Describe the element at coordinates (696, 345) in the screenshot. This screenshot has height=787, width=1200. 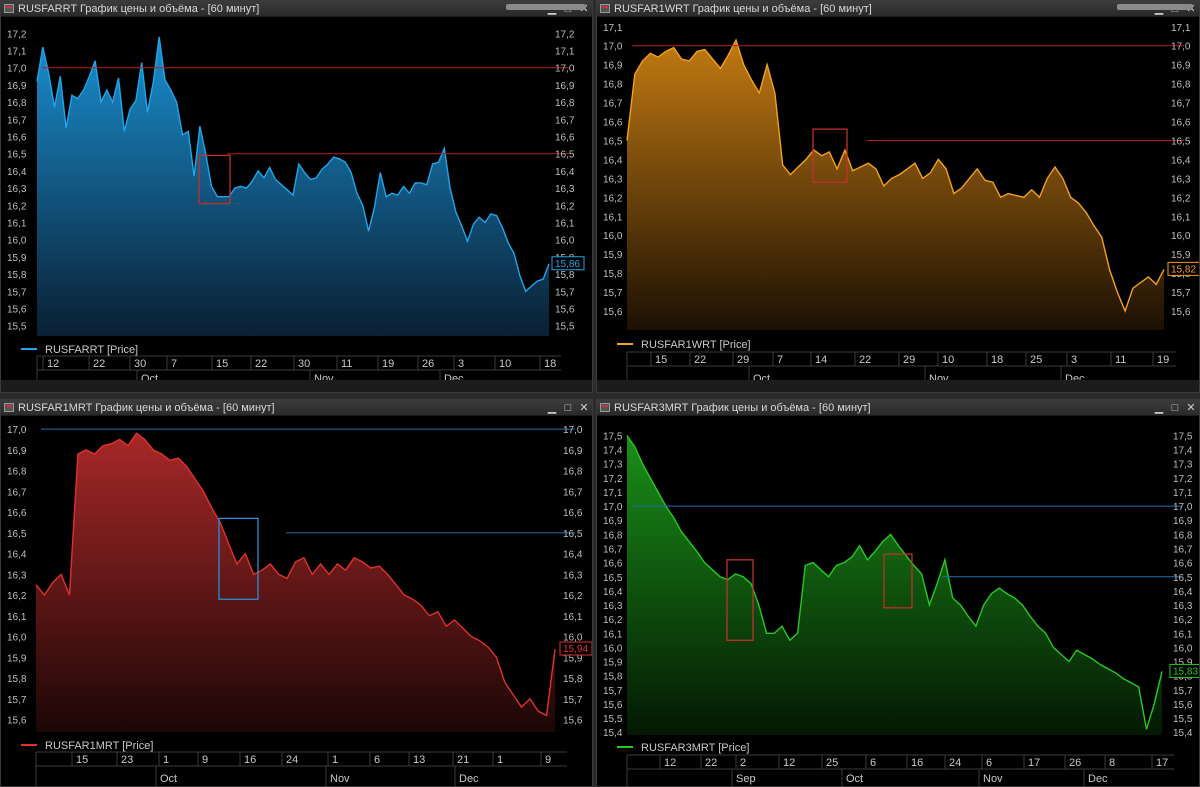
I see `legend-label: RUSFAR1WRT [Price]` at that location.